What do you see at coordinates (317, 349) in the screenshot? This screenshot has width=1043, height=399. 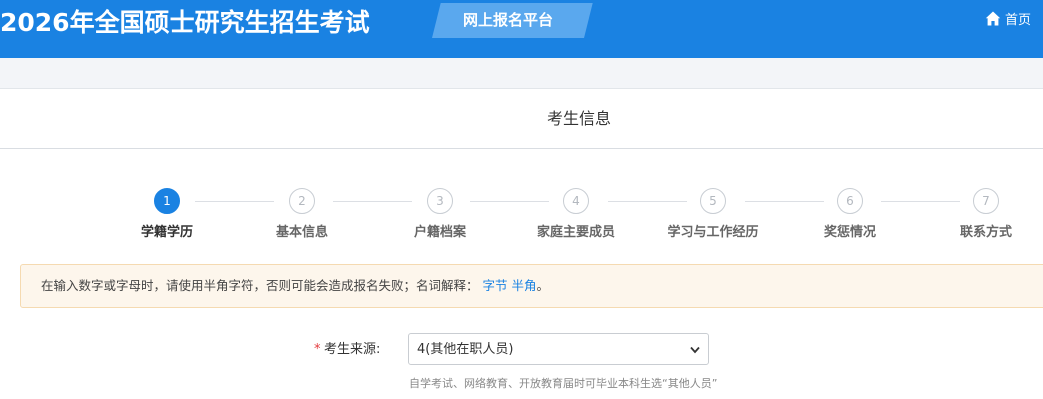 I see `required-mark: *` at bounding box center [317, 349].